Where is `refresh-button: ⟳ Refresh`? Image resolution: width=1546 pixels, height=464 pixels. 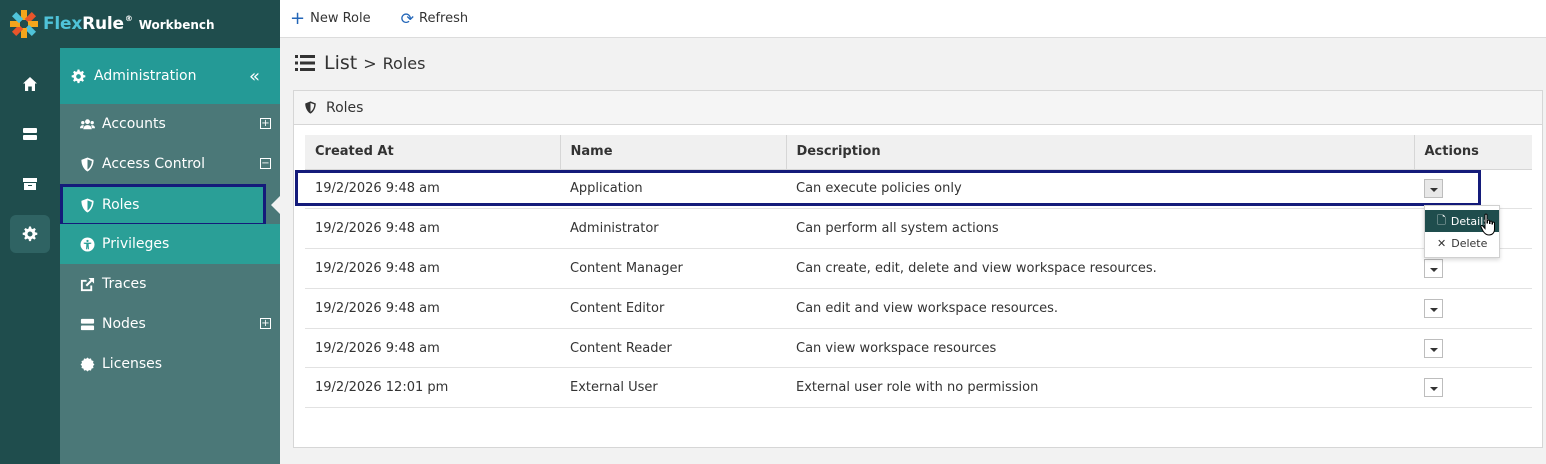 refresh-button: ⟳ Refresh is located at coordinates (434, 18).